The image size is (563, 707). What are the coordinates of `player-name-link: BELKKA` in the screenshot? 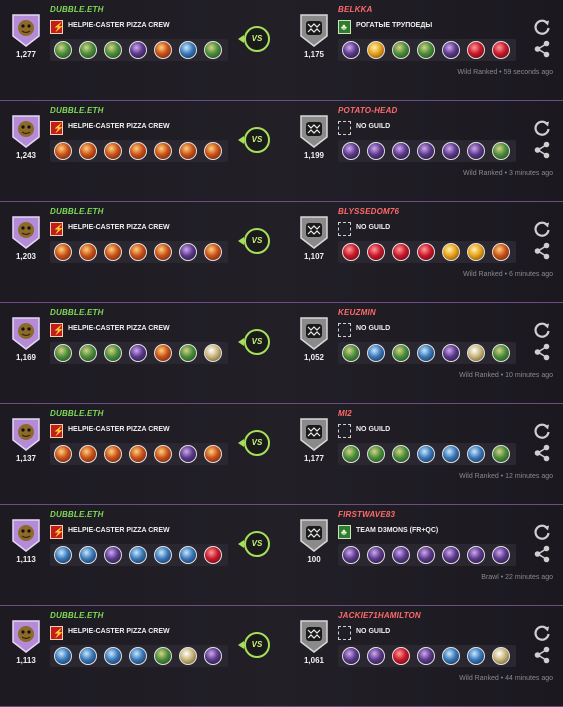 It's located at (355, 9).